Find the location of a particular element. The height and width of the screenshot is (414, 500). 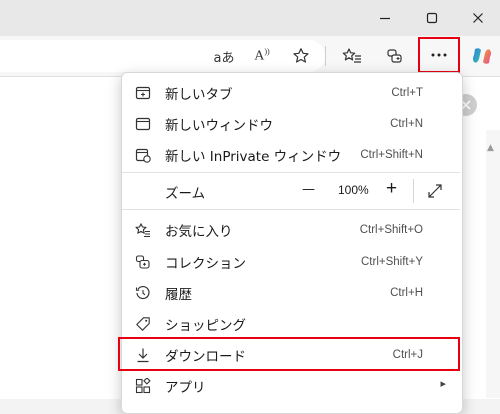

menu-item-label: お気に入り is located at coordinates (199, 231).